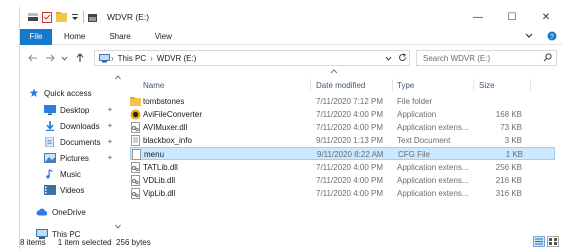 The width and height of the screenshot is (562, 249). Describe the element at coordinates (546, 241) in the screenshot. I see `view-toggle` at that location.